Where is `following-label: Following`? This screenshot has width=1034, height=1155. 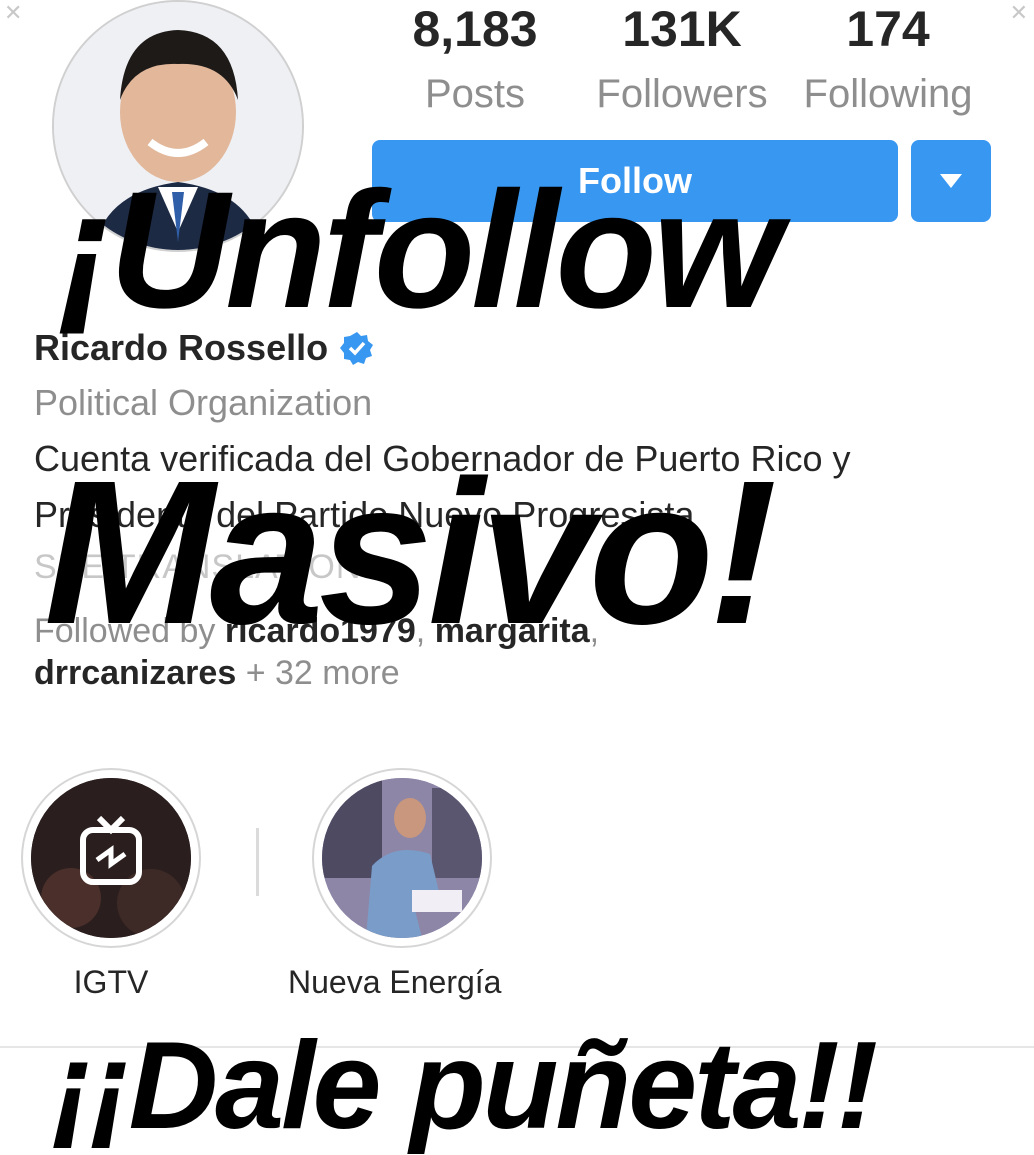 following-label: Following is located at coordinates (888, 94).